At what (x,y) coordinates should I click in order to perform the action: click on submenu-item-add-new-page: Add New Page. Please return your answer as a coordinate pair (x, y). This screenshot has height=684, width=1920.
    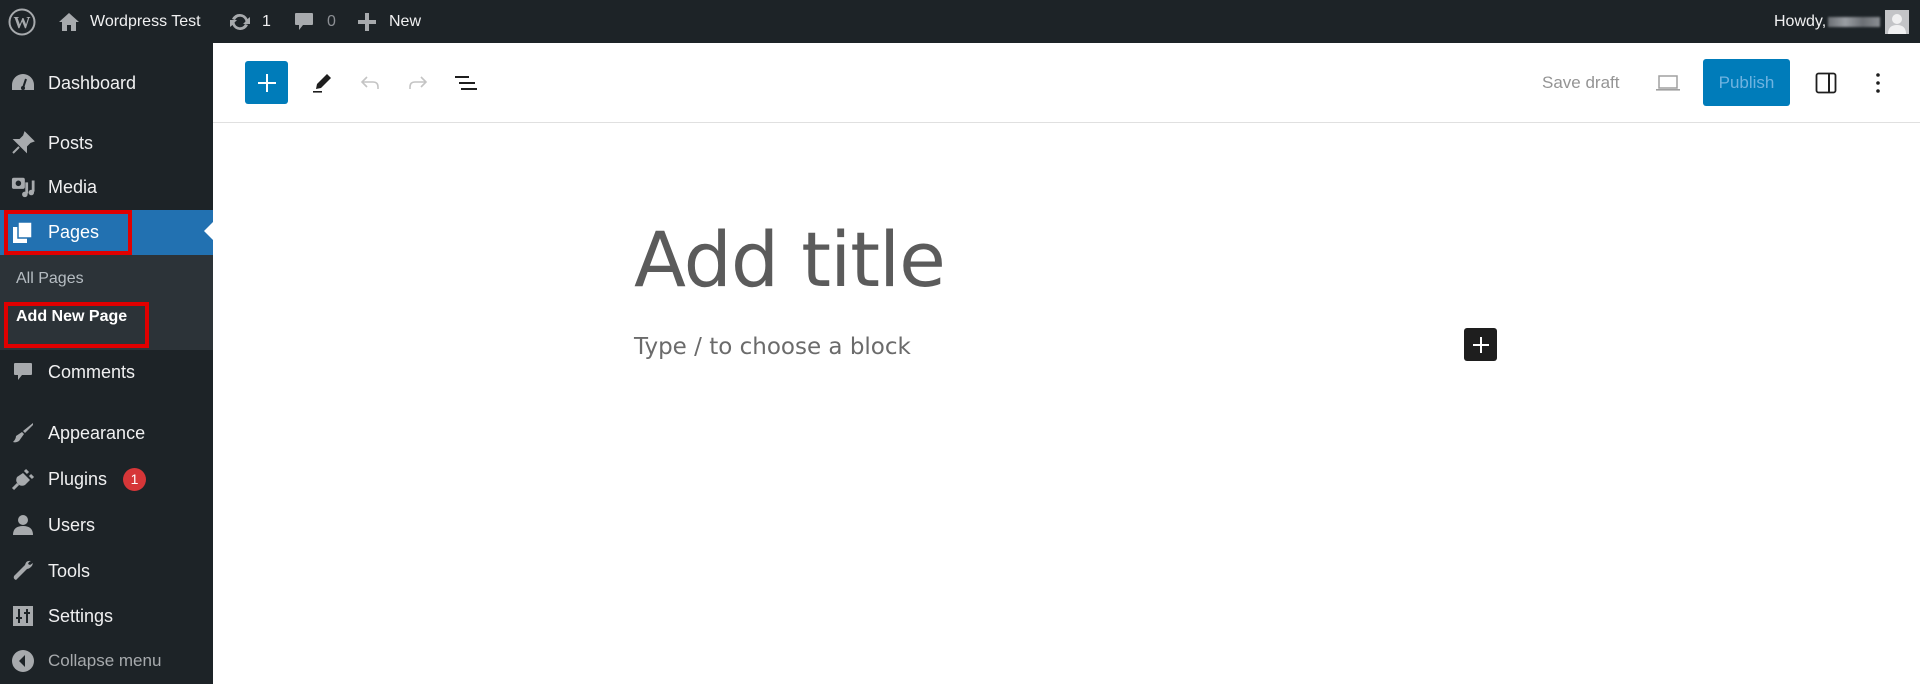
    Looking at the image, I should click on (71, 317).